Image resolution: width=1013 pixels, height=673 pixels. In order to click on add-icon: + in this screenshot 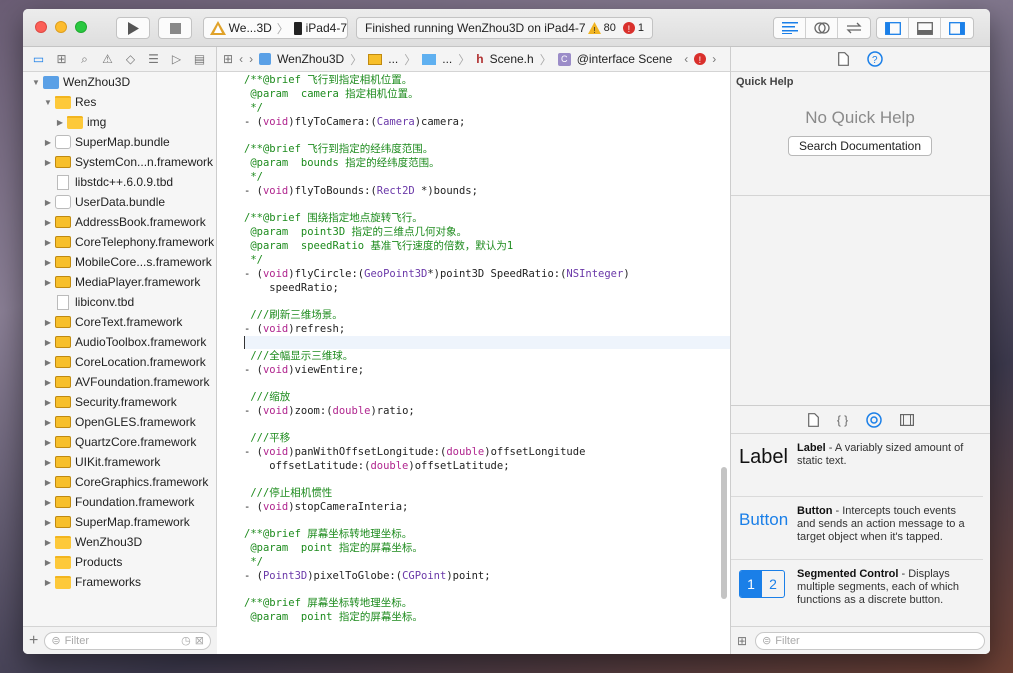, I will do `click(33, 641)`.